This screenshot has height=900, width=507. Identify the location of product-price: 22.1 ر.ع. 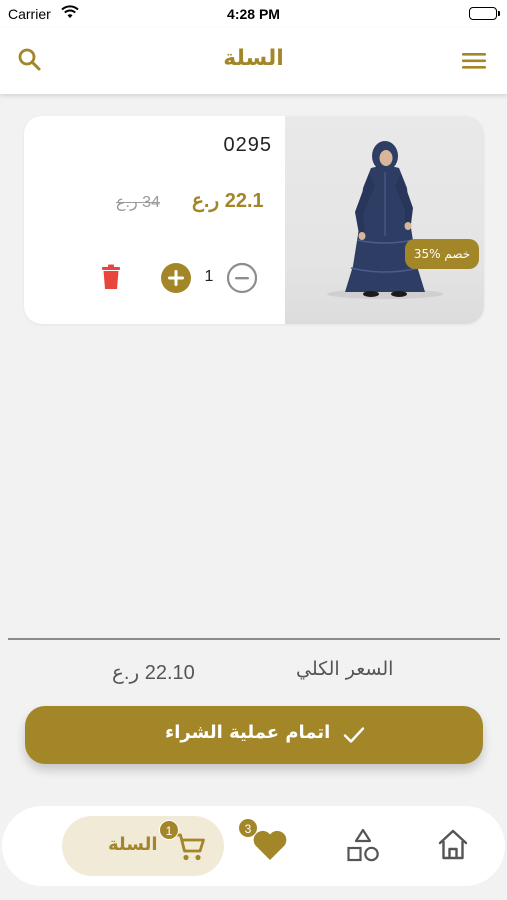
(228, 201).